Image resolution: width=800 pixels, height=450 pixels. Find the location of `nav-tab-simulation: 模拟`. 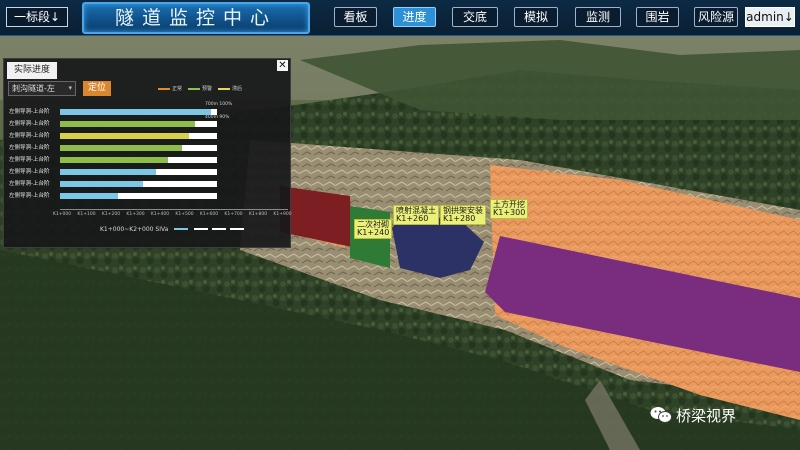

nav-tab-simulation: 模拟 is located at coordinates (536, 17).